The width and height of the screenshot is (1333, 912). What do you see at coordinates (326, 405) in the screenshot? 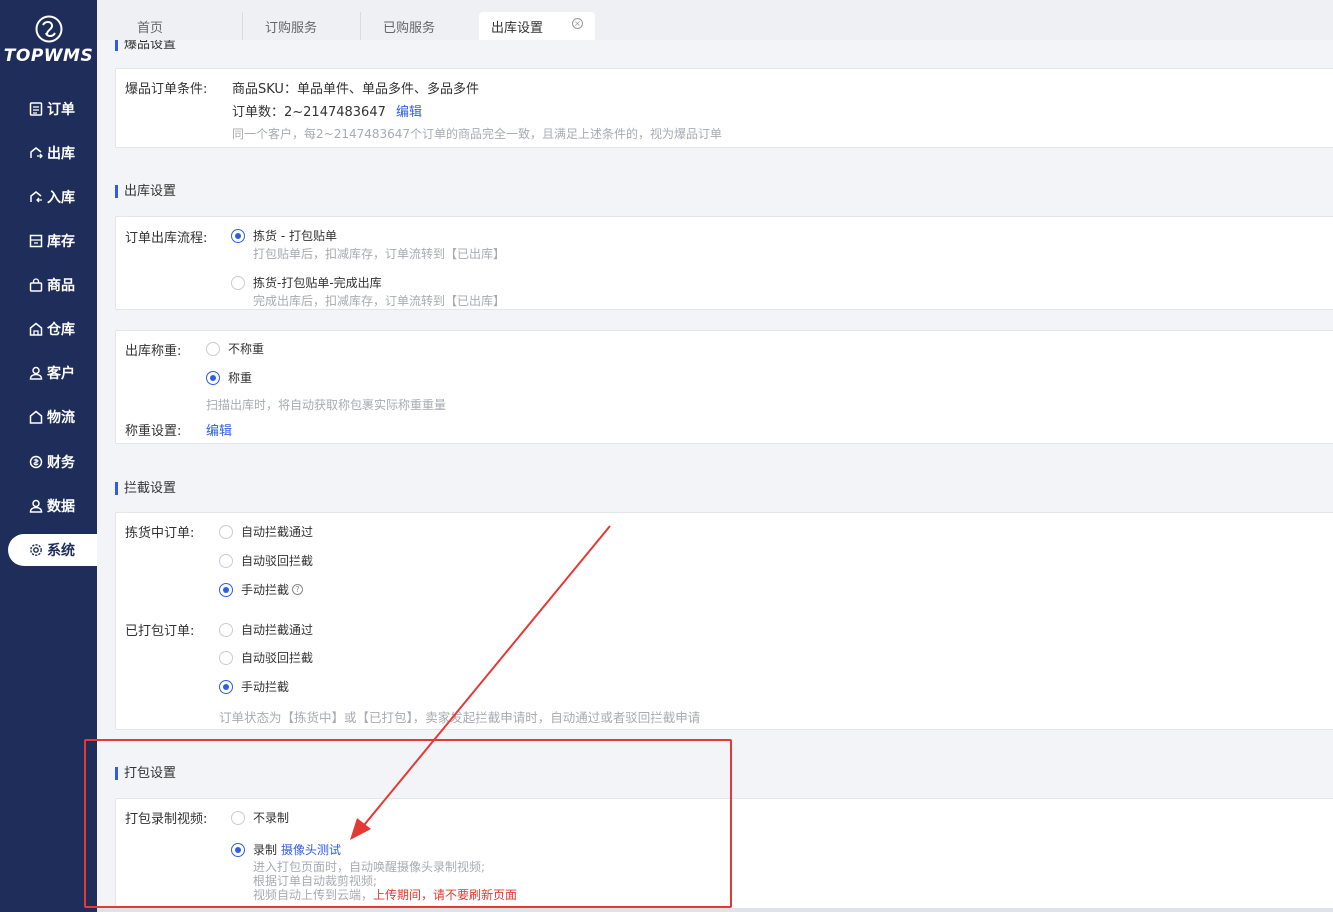
I see `weigh-hint: 扫描出库时，将自动获取称包裹实际称重重量` at bounding box center [326, 405].